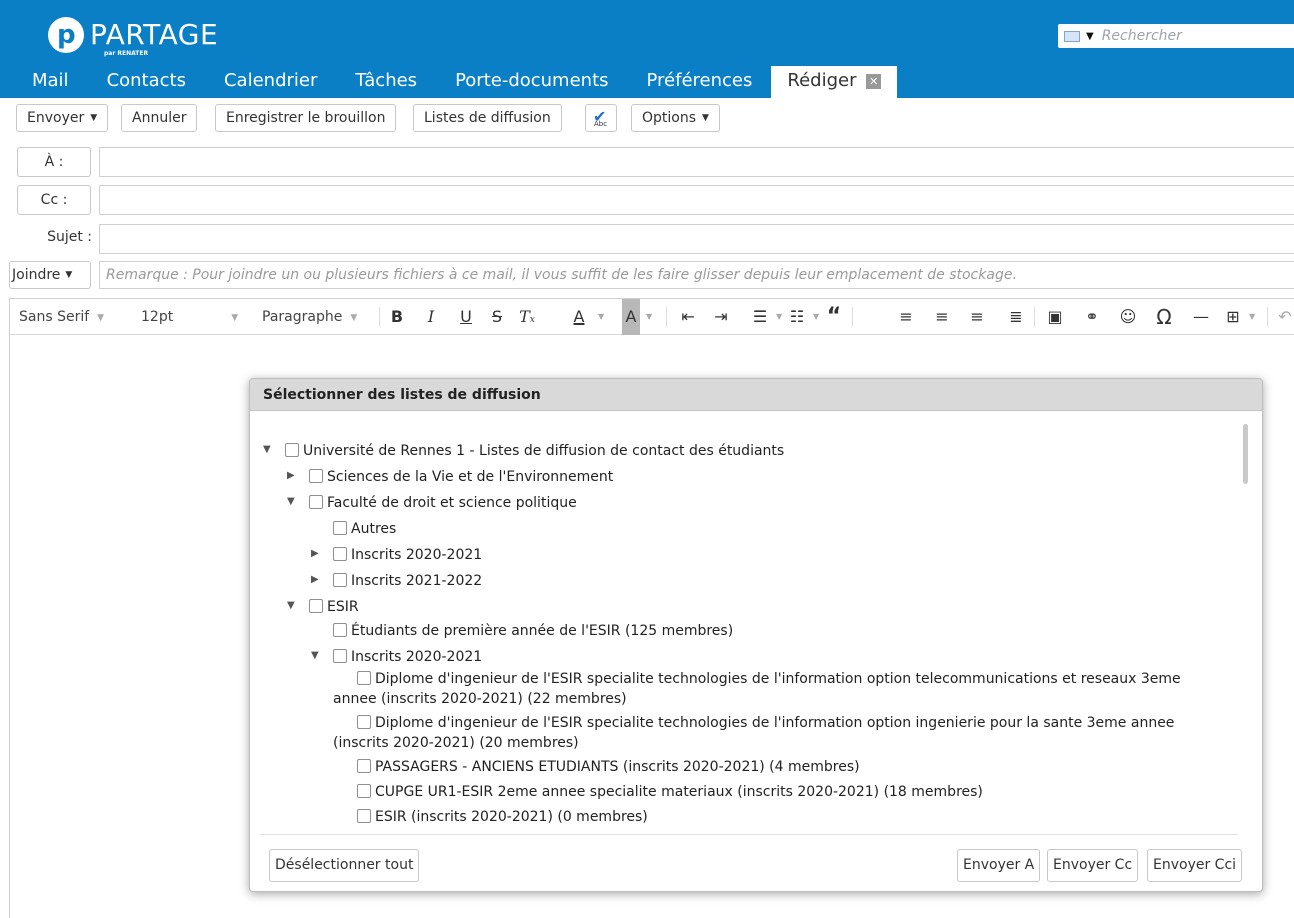 This screenshot has width=1294, height=918. Describe the element at coordinates (397, 317) in the screenshot. I see `bold-icon: B` at that location.